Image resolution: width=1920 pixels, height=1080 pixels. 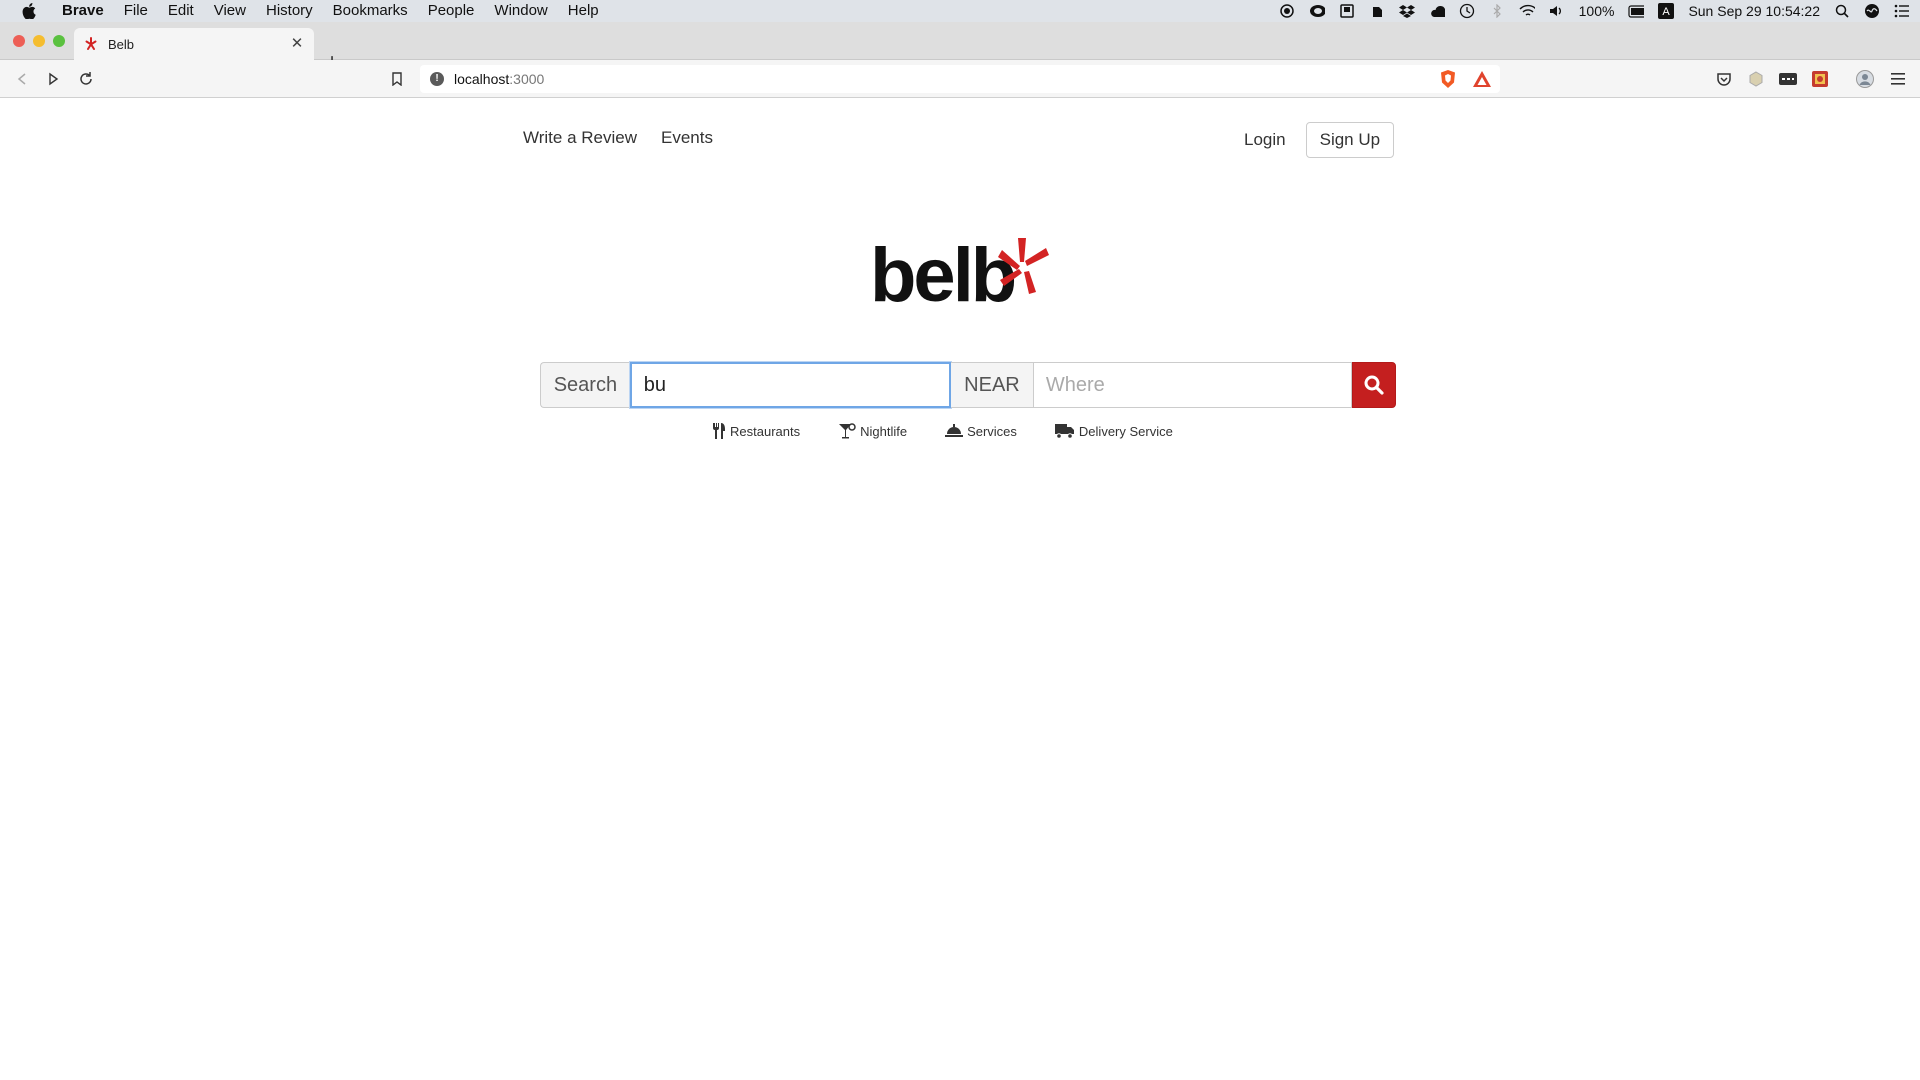 What do you see at coordinates (765, 431) in the screenshot?
I see `category-label: Restaurants` at bounding box center [765, 431].